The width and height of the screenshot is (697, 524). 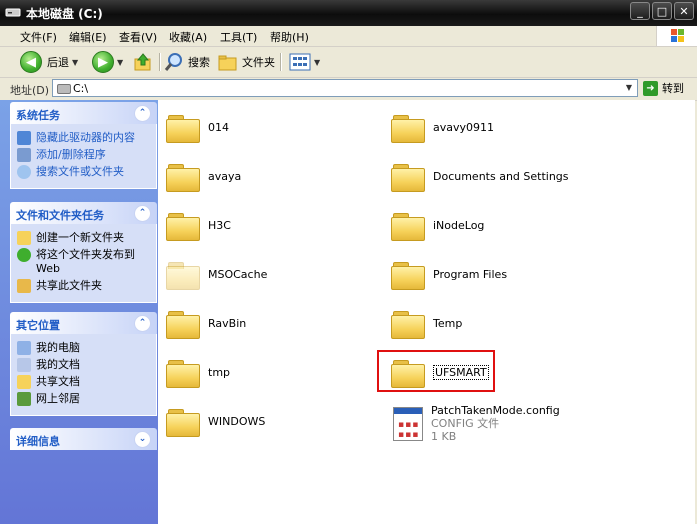 I want to click on file-tasks-body: 创建一个新文件夹 将这个文件夹发布到 Web 共享此文件夹, so click(x=83, y=263).